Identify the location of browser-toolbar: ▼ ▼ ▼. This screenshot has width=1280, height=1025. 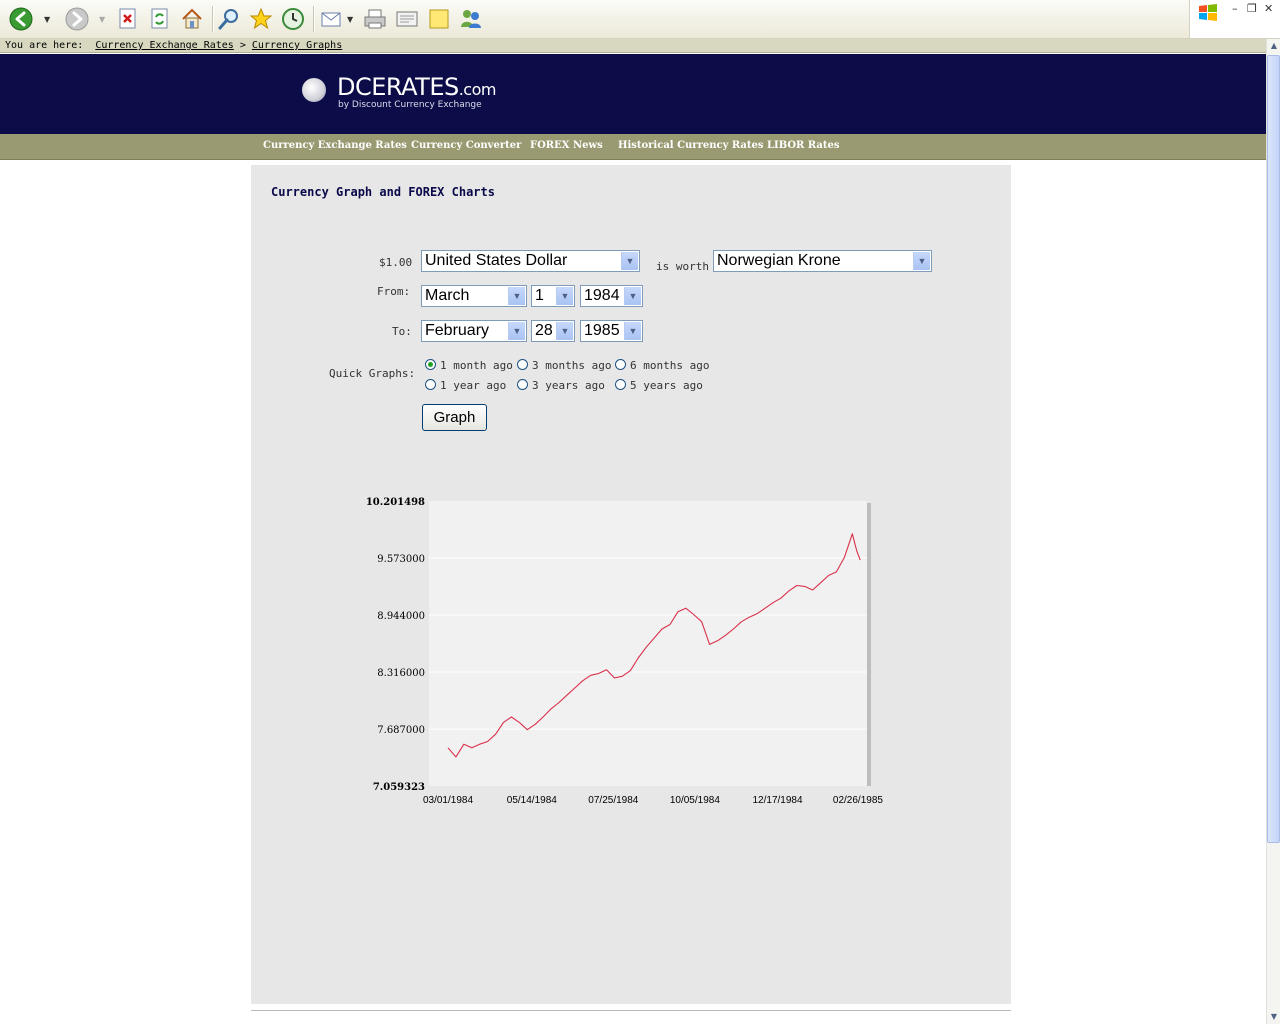
(595, 19).